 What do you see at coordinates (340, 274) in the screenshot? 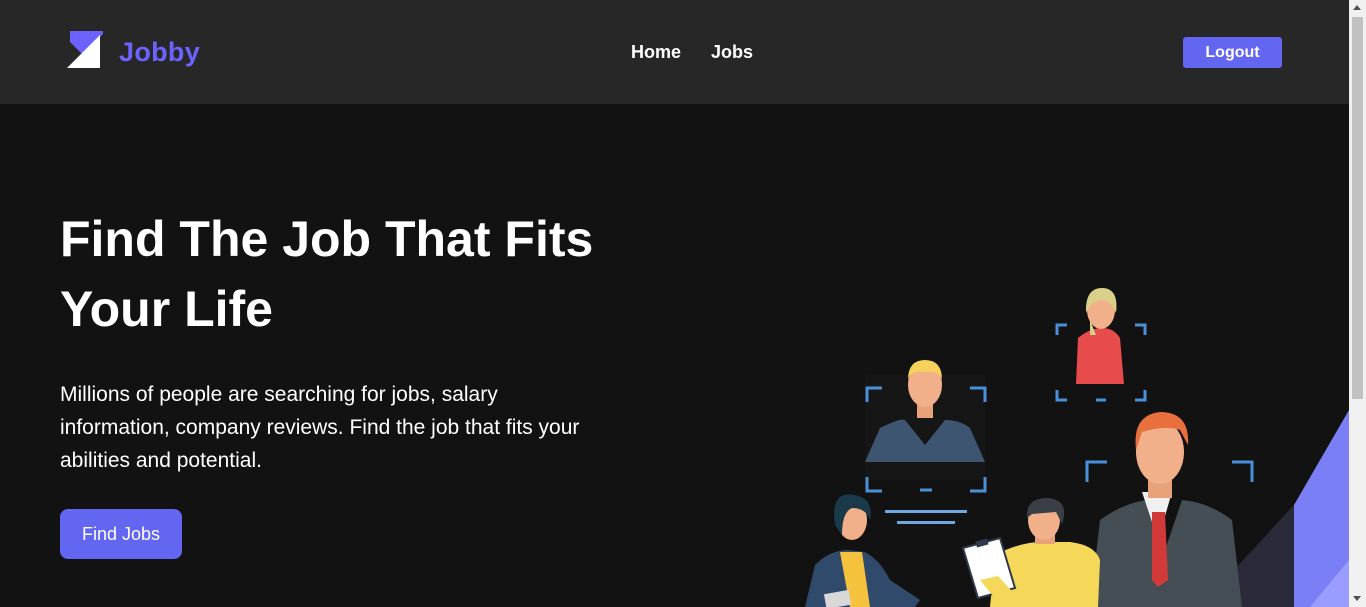
I see `hero-title: Find The Job That Fits Your Life` at bounding box center [340, 274].